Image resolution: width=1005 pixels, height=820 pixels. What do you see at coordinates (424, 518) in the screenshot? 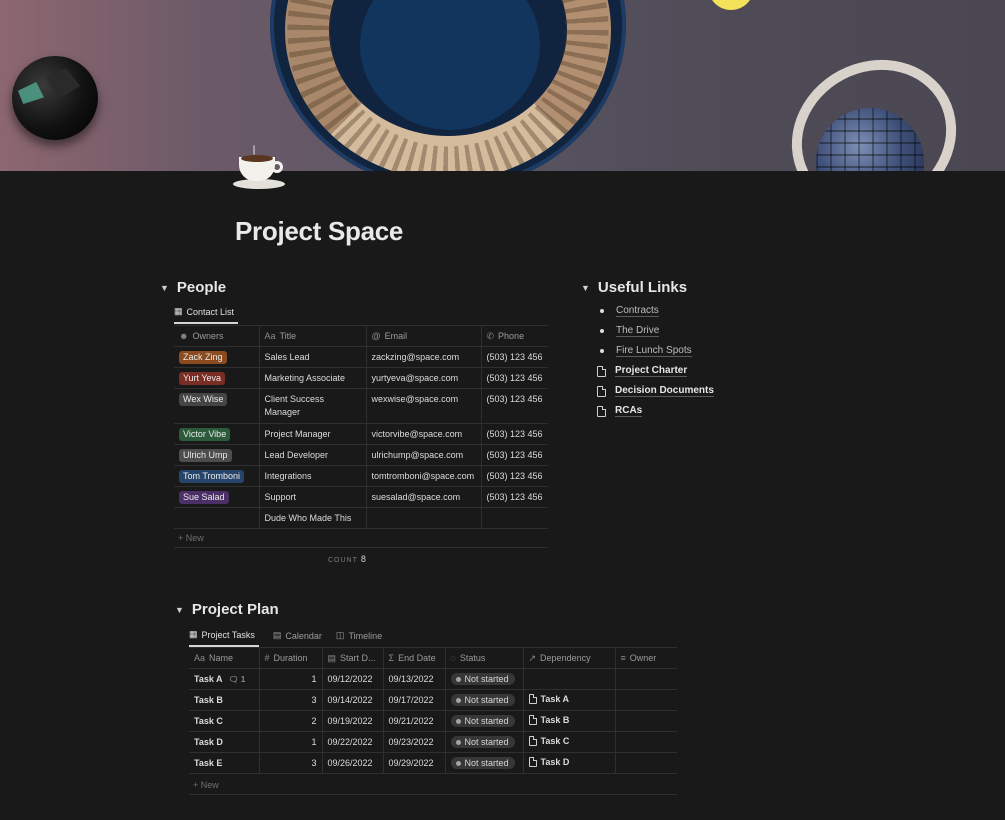
I see `email-cell` at bounding box center [424, 518].